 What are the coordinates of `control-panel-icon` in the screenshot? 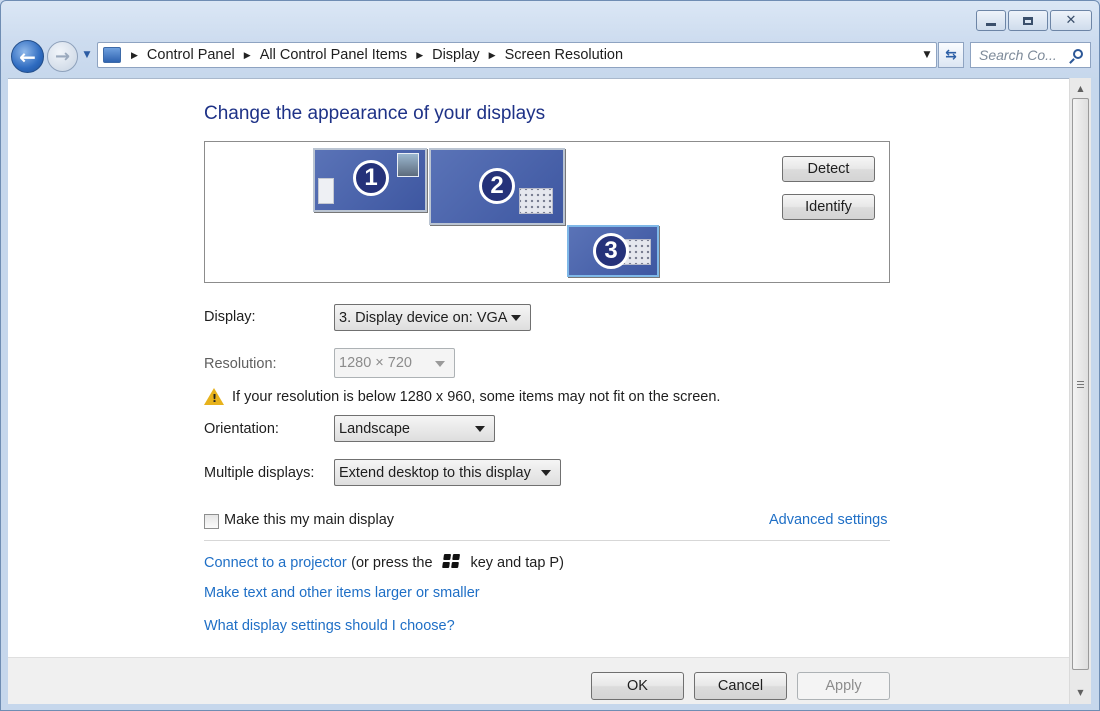 It's located at (112, 55).